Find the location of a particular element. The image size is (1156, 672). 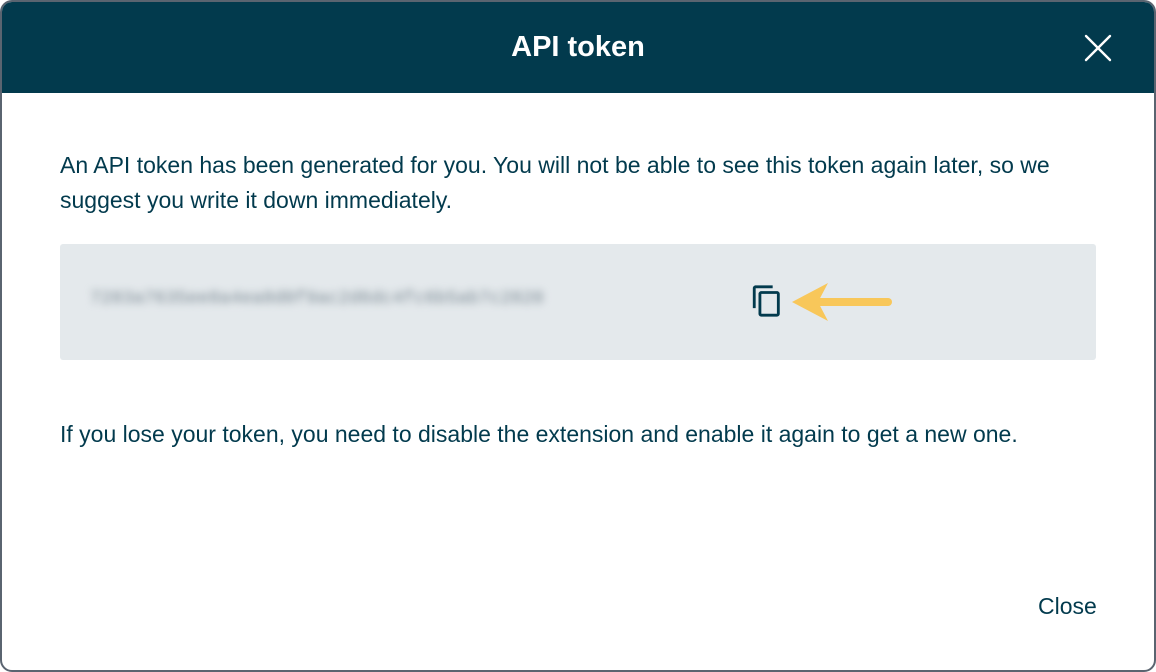

close-icon is located at coordinates (1098, 48).